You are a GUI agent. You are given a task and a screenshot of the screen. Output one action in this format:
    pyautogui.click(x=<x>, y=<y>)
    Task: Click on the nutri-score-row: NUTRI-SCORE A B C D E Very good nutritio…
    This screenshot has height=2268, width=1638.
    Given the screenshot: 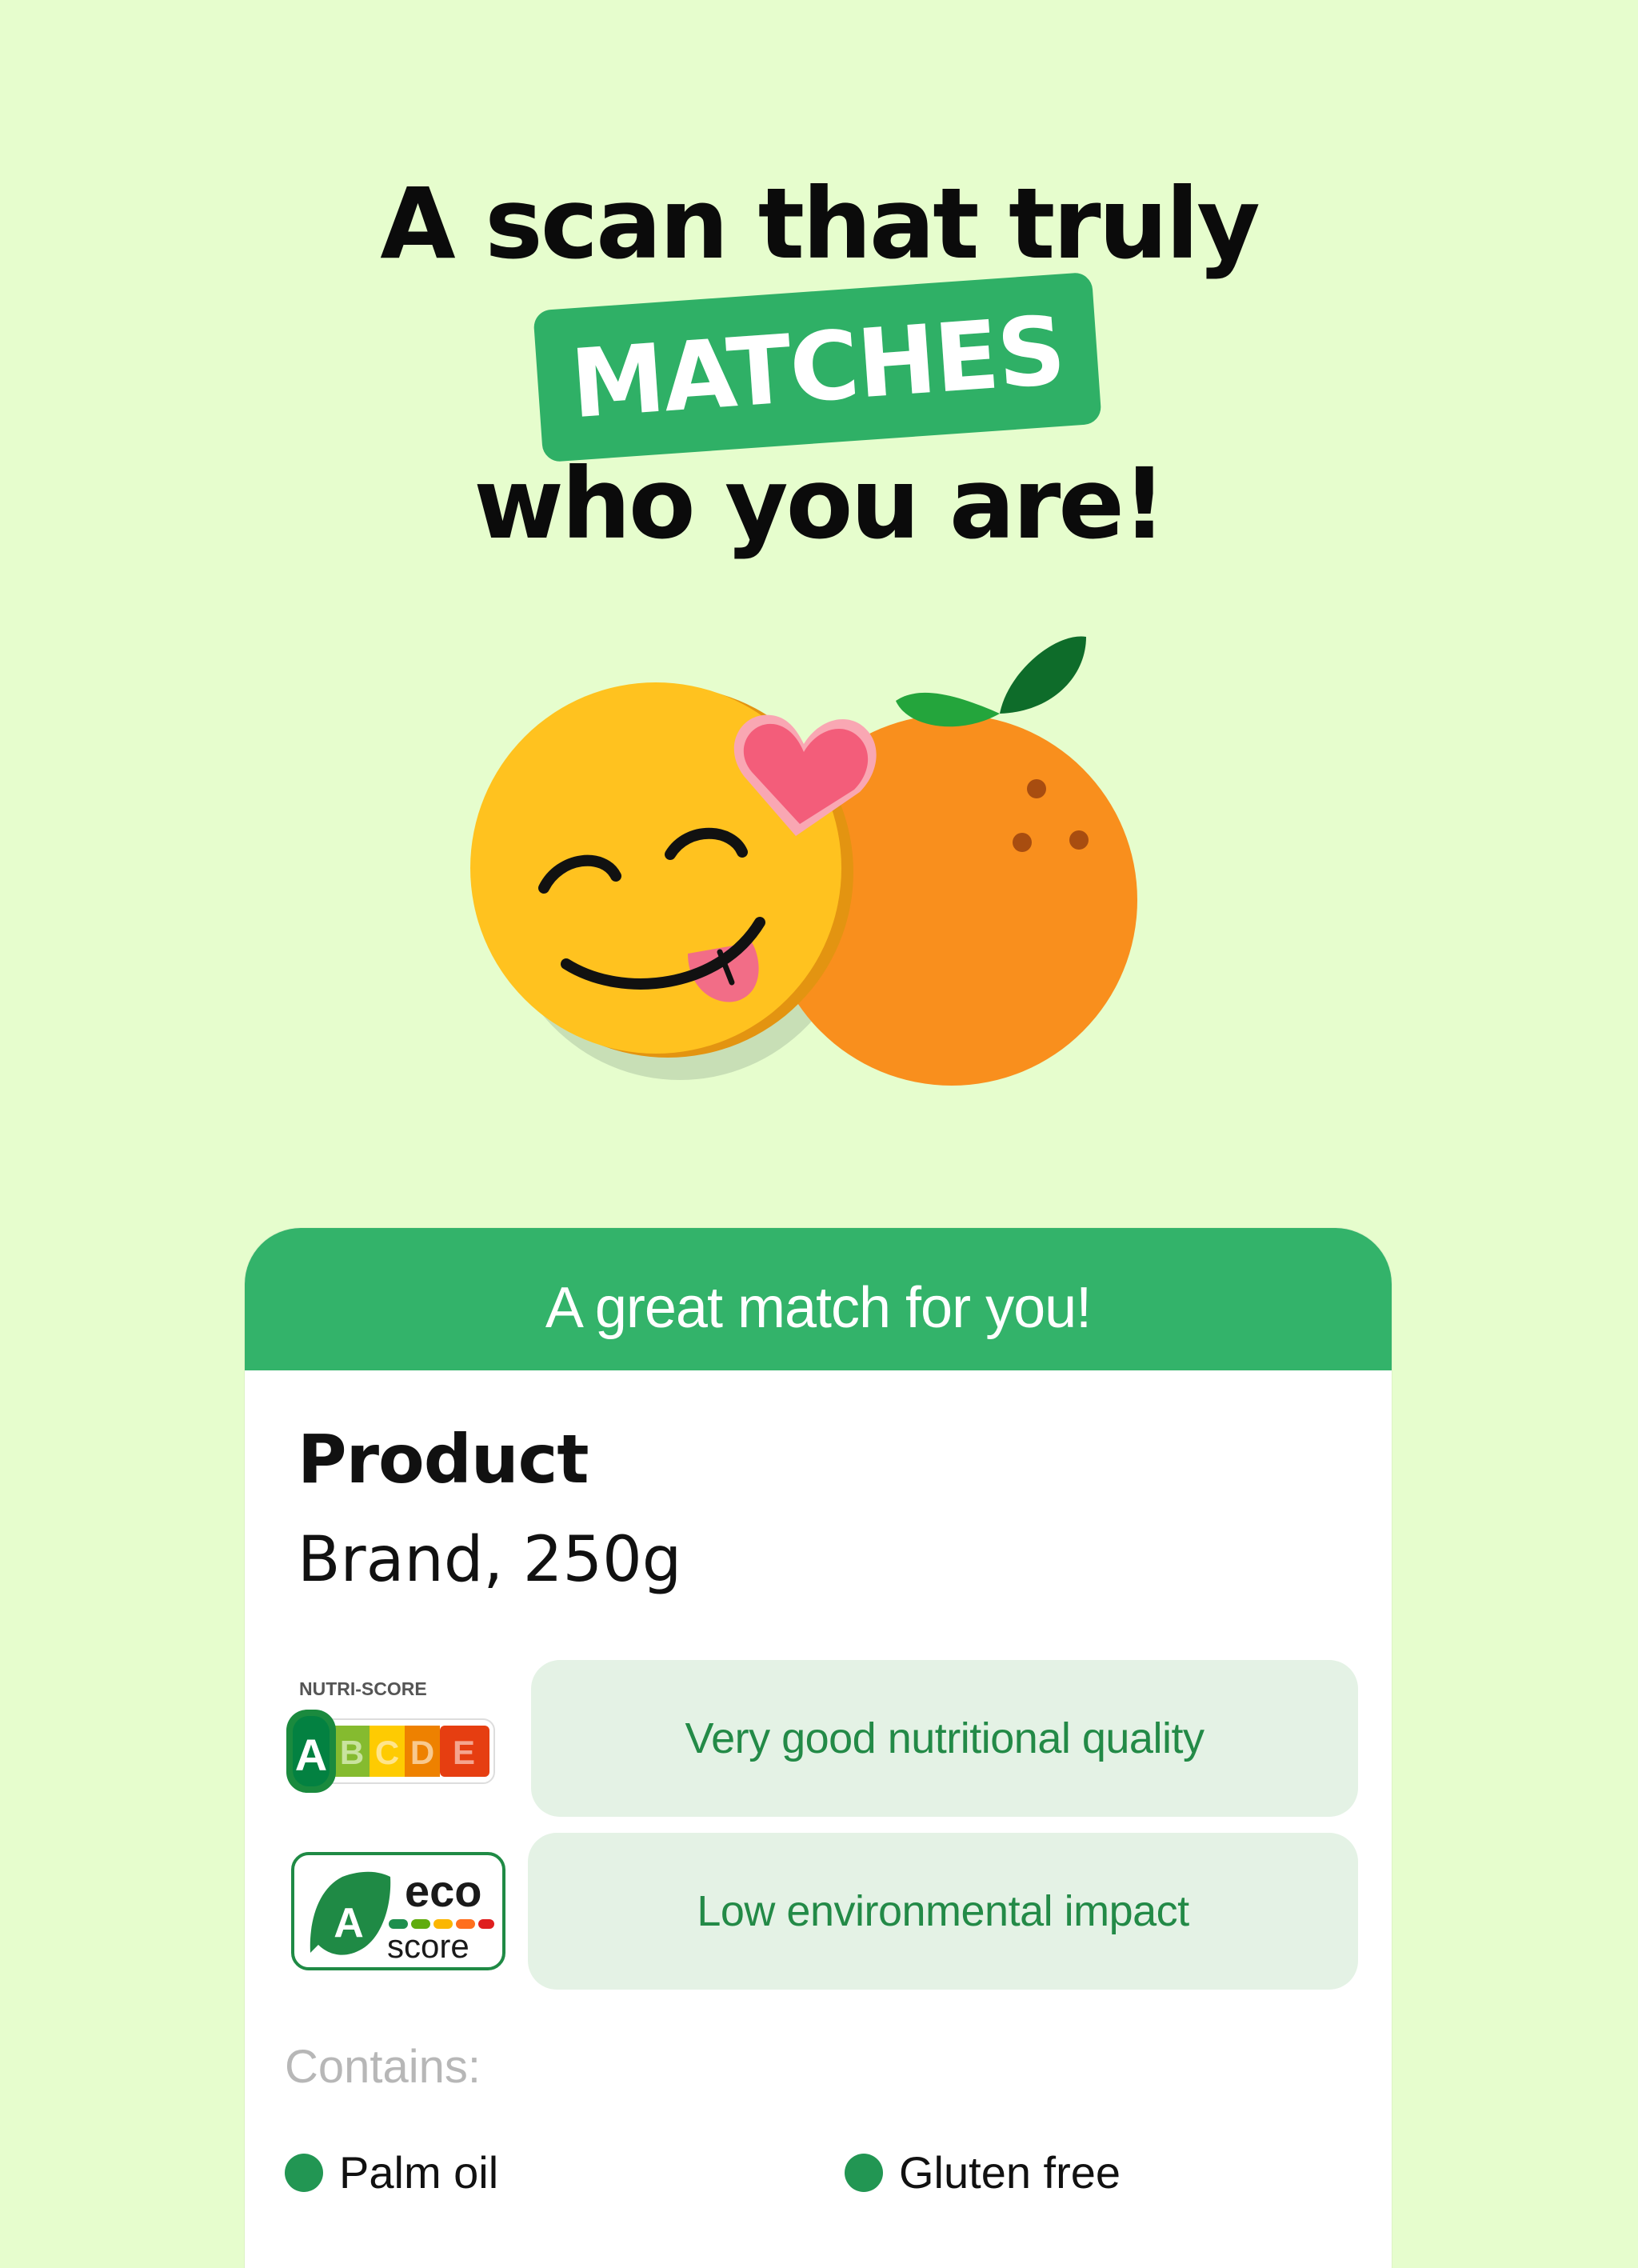 What is the action you would take?
    pyautogui.click(x=822, y=1738)
    